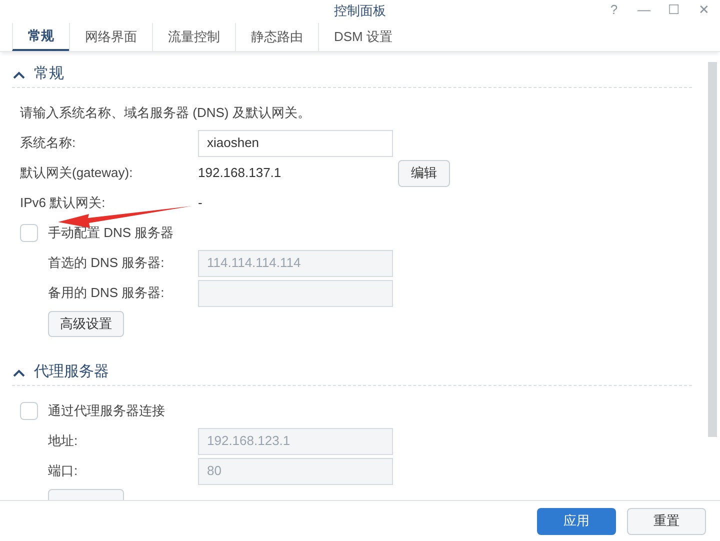  I want to click on tab: 流量控制, so click(193, 37).